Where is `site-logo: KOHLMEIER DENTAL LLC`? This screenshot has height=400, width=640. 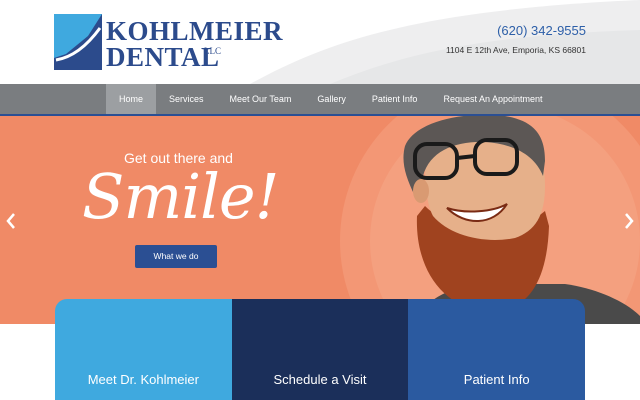
site-logo: KOHLMEIER DENTAL LLC is located at coordinates (168, 43).